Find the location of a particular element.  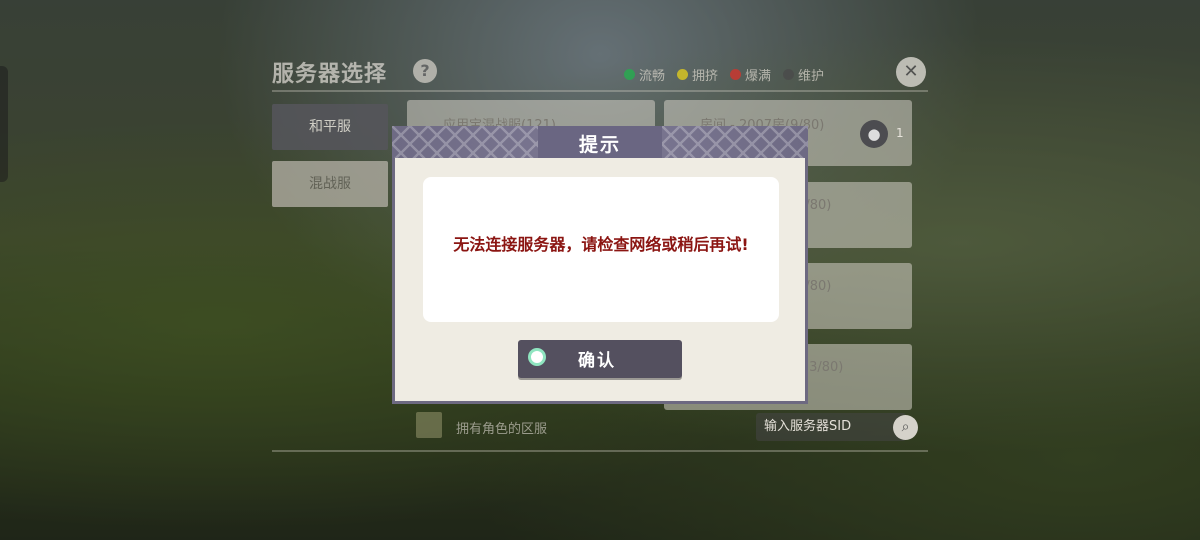

tab-peace-server: 和平服 is located at coordinates (330, 127).